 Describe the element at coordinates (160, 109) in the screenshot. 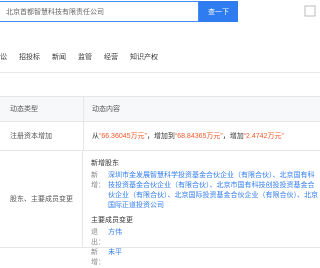

I see `table-header-row: 动态类型 动态内容` at that location.